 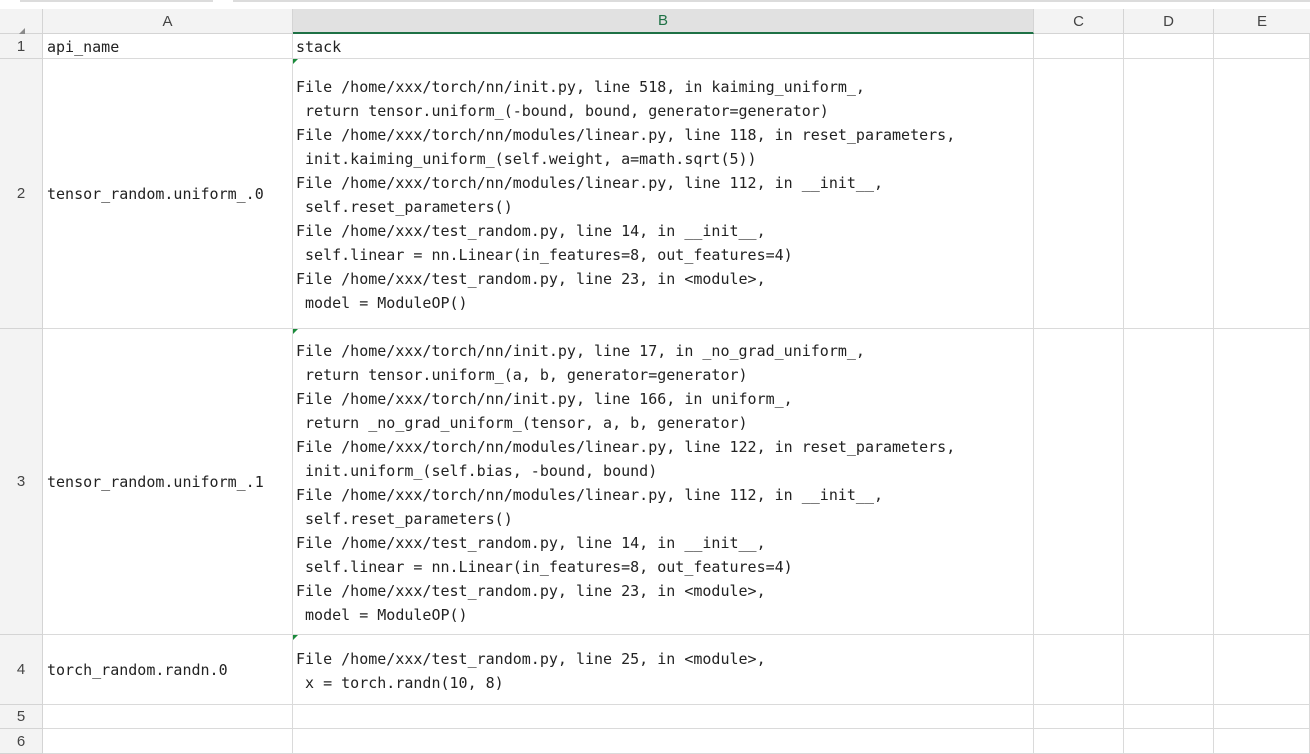 I want to click on row-header-4: 4, so click(x=21, y=670).